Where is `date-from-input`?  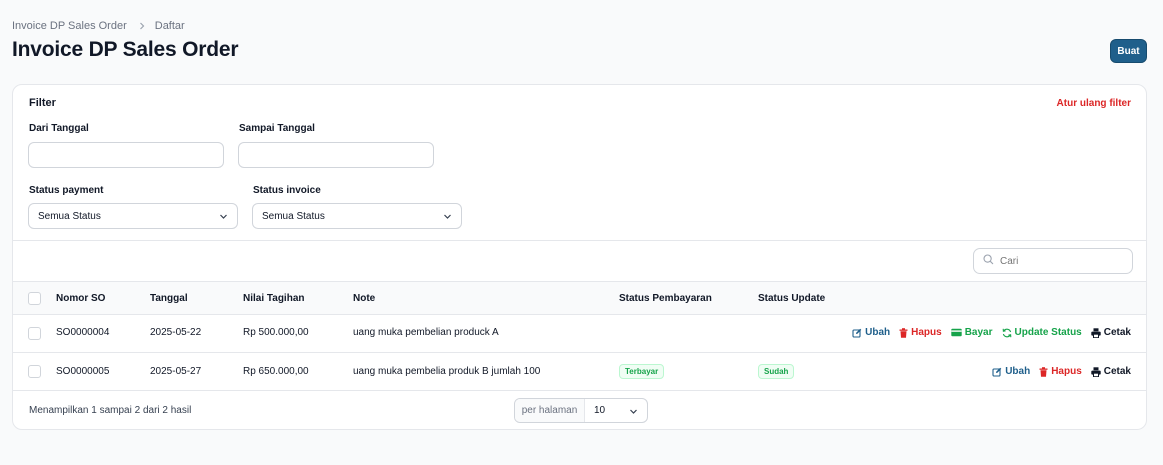 date-from-input is located at coordinates (126, 155).